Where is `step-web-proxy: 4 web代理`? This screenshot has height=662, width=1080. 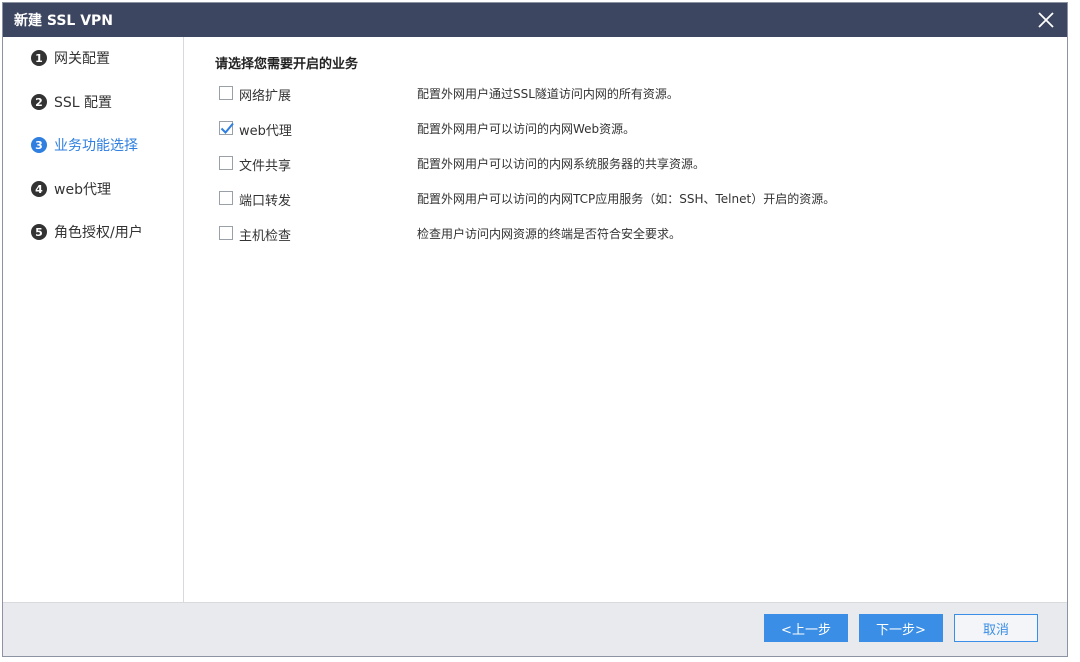
step-web-proxy: 4 web代理 is located at coordinates (71, 189).